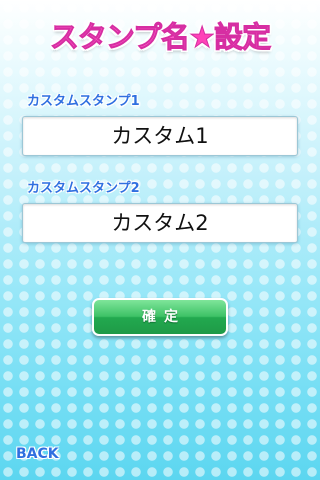  I want to click on back-button: BACK, so click(37, 454).